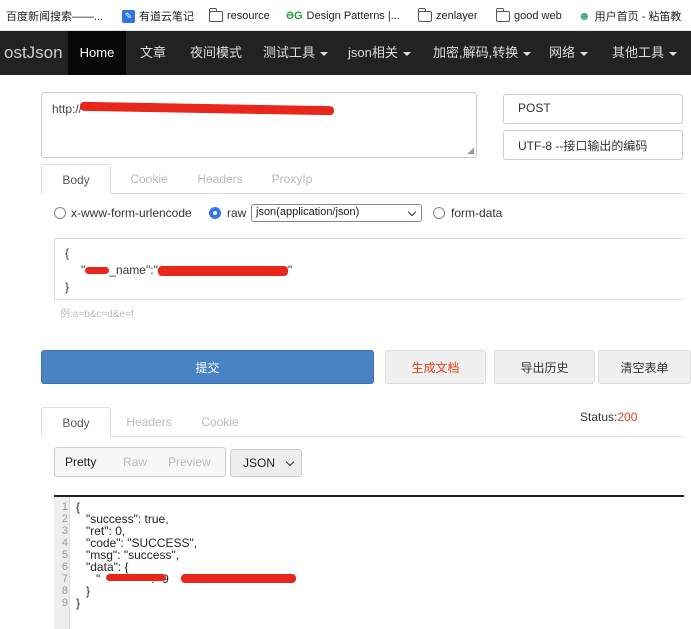 The image size is (691, 629). I want to click on line-number: 8, so click(64, 591).